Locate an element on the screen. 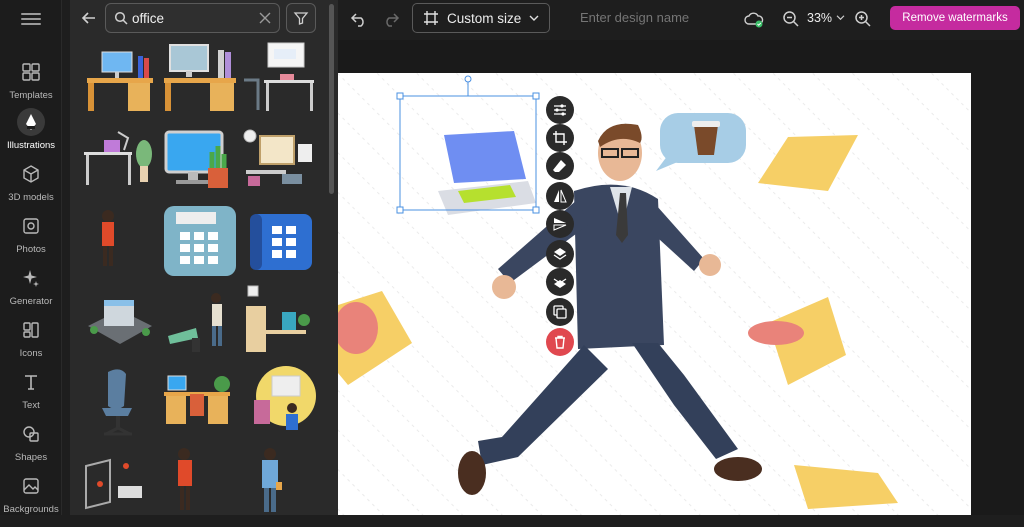 The width and height of the screenshot is (1024, 527). photo-icon is located at coordinates (31, 226).